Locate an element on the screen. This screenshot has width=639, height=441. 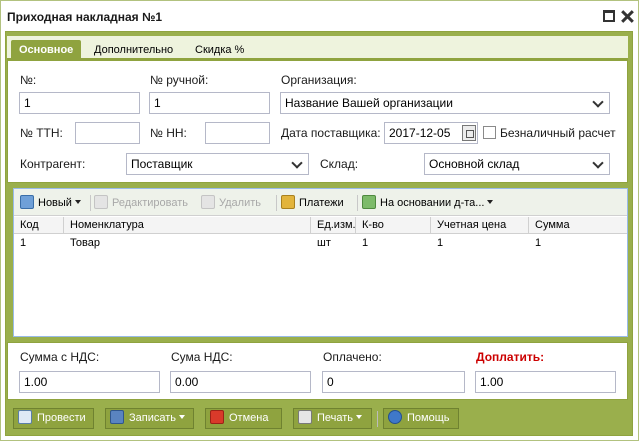
printer-icon is located at coordinates (305, 417).